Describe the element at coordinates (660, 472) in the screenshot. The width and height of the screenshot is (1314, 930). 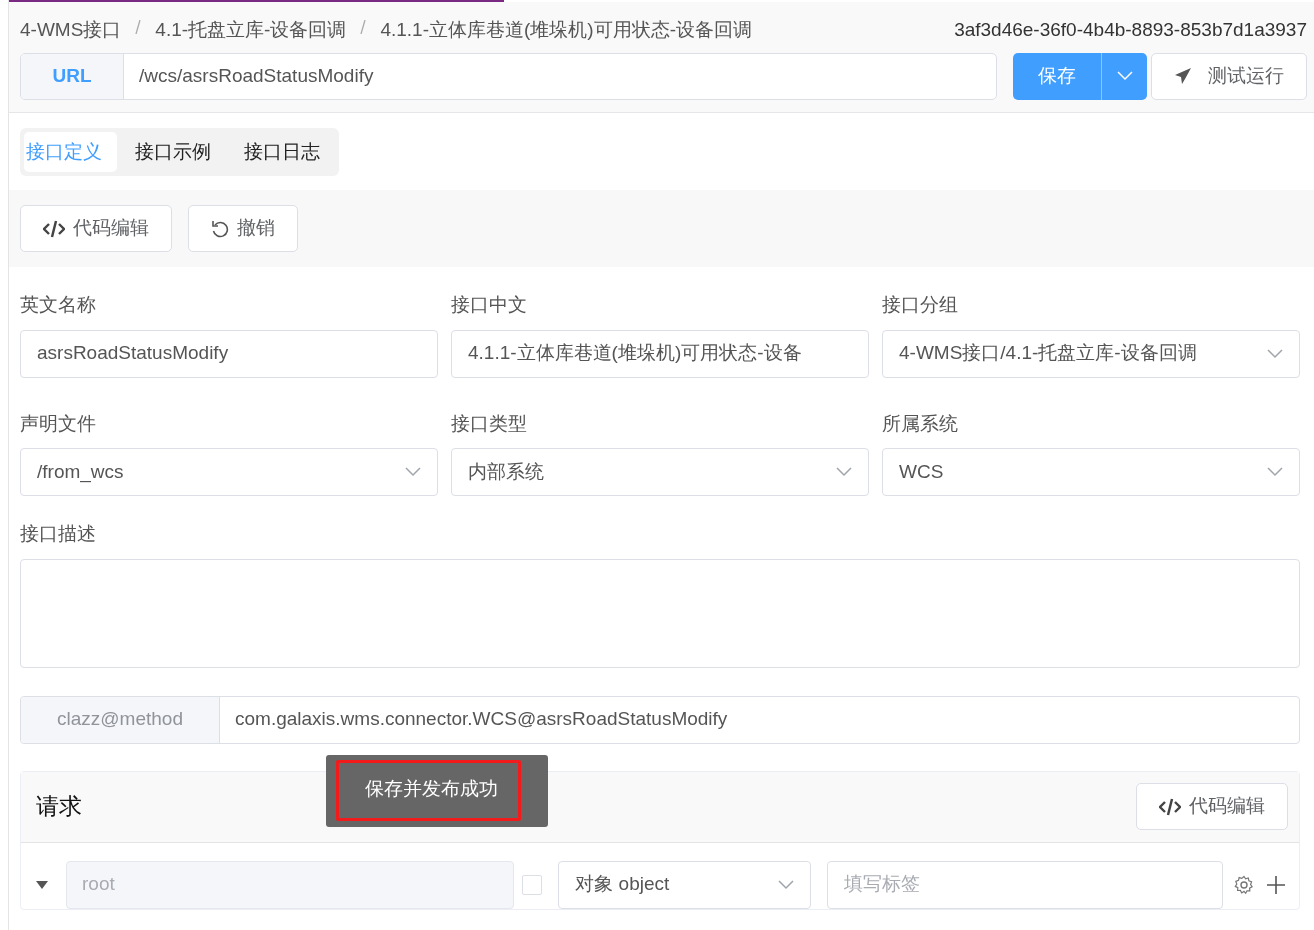
I see `select-field: 内部系统` at that location.